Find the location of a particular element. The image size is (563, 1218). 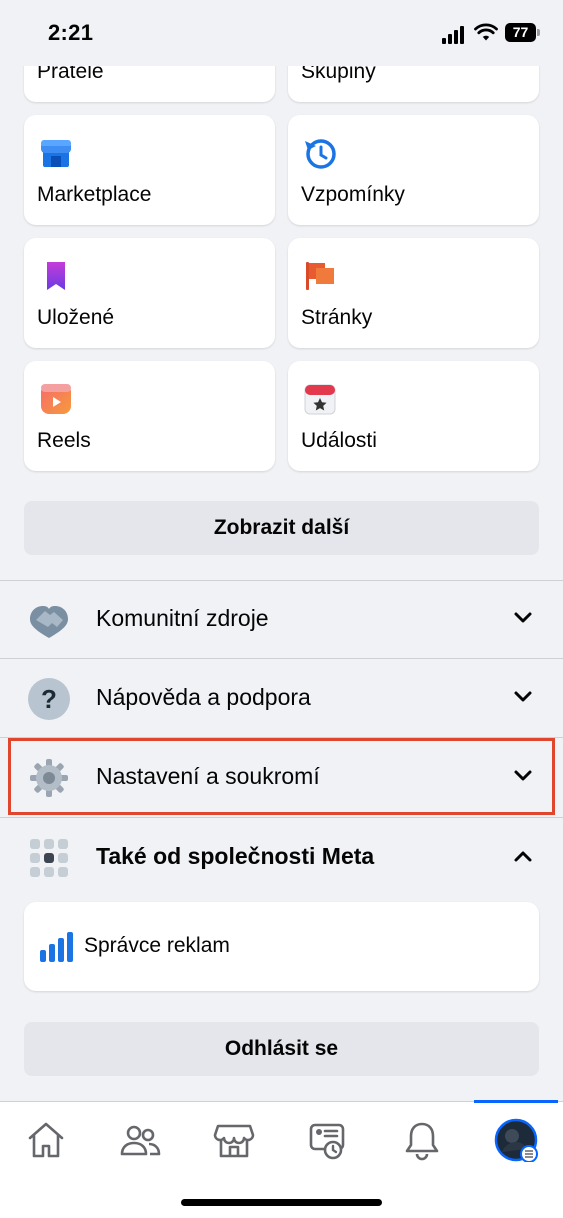

section-help-support: ? Nápověda a podpora is located at coordinates (281, 698).